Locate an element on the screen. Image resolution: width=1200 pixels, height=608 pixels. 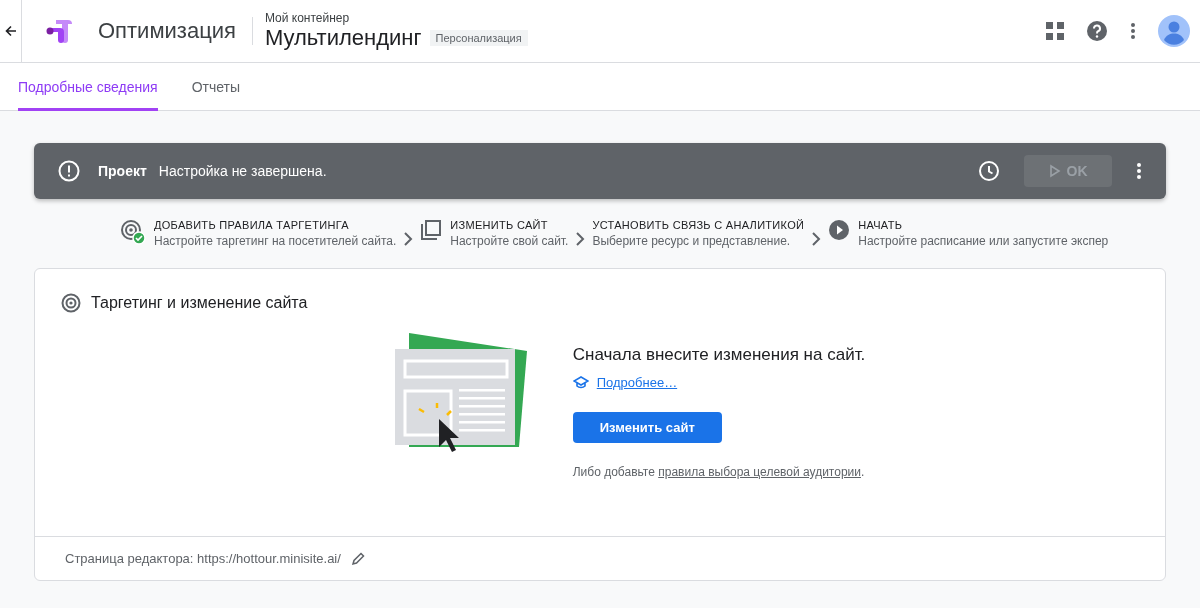
experience-name: Мультилендинг is located at coordinates (343, 38).